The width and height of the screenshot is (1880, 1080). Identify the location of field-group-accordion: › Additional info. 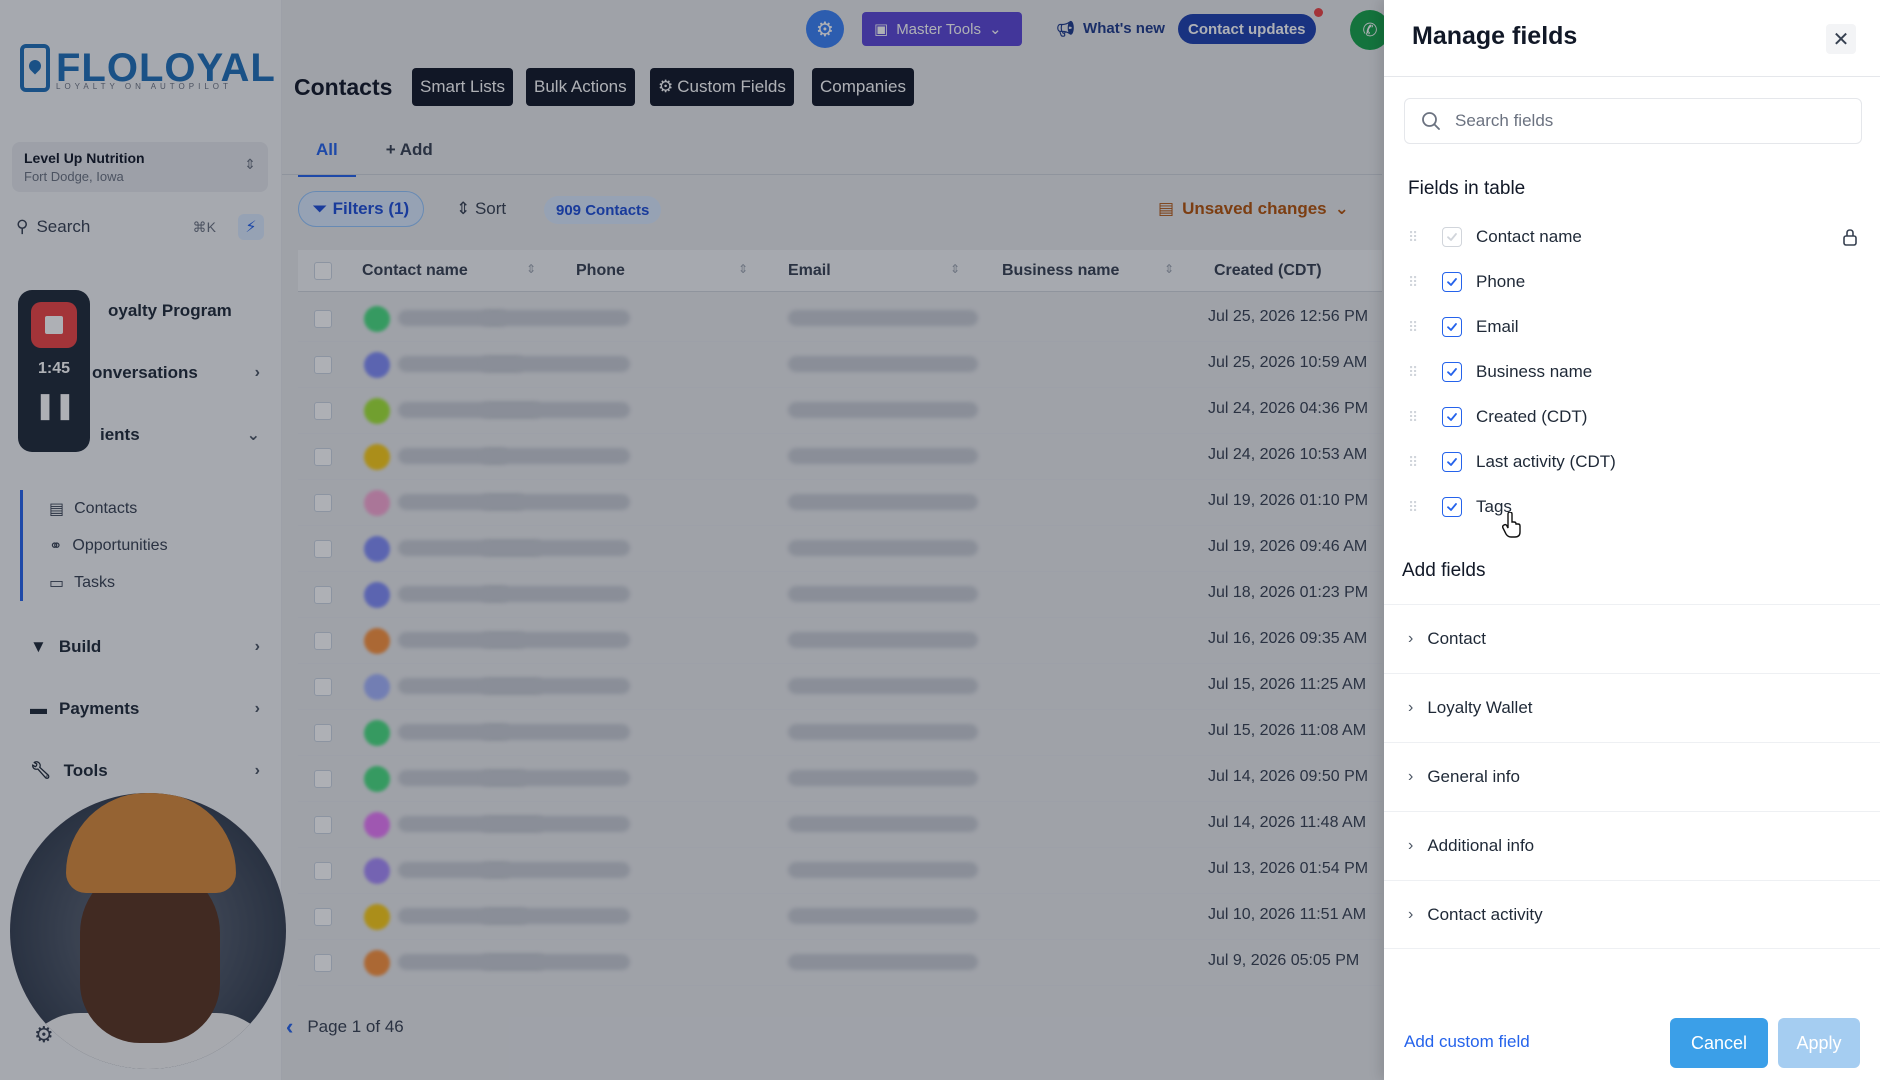
(1632, 845).